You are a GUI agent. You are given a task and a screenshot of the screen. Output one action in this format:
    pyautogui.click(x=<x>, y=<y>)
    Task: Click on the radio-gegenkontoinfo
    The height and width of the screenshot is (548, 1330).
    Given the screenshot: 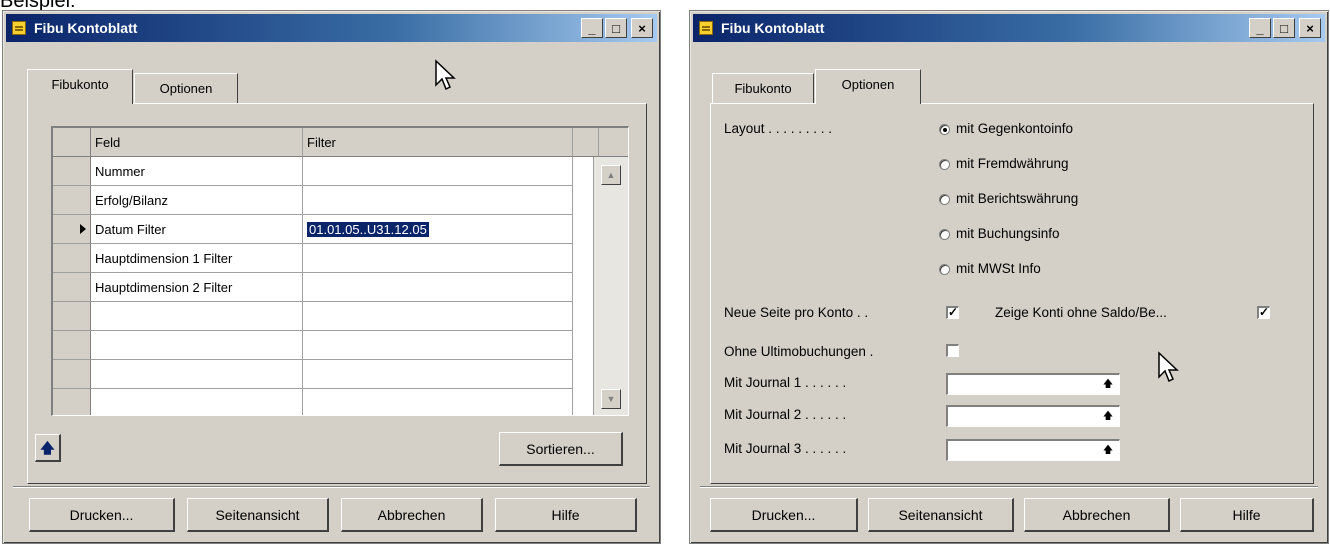 What is the action you would take?
    pyautogui.click(x=944, y=129)
    